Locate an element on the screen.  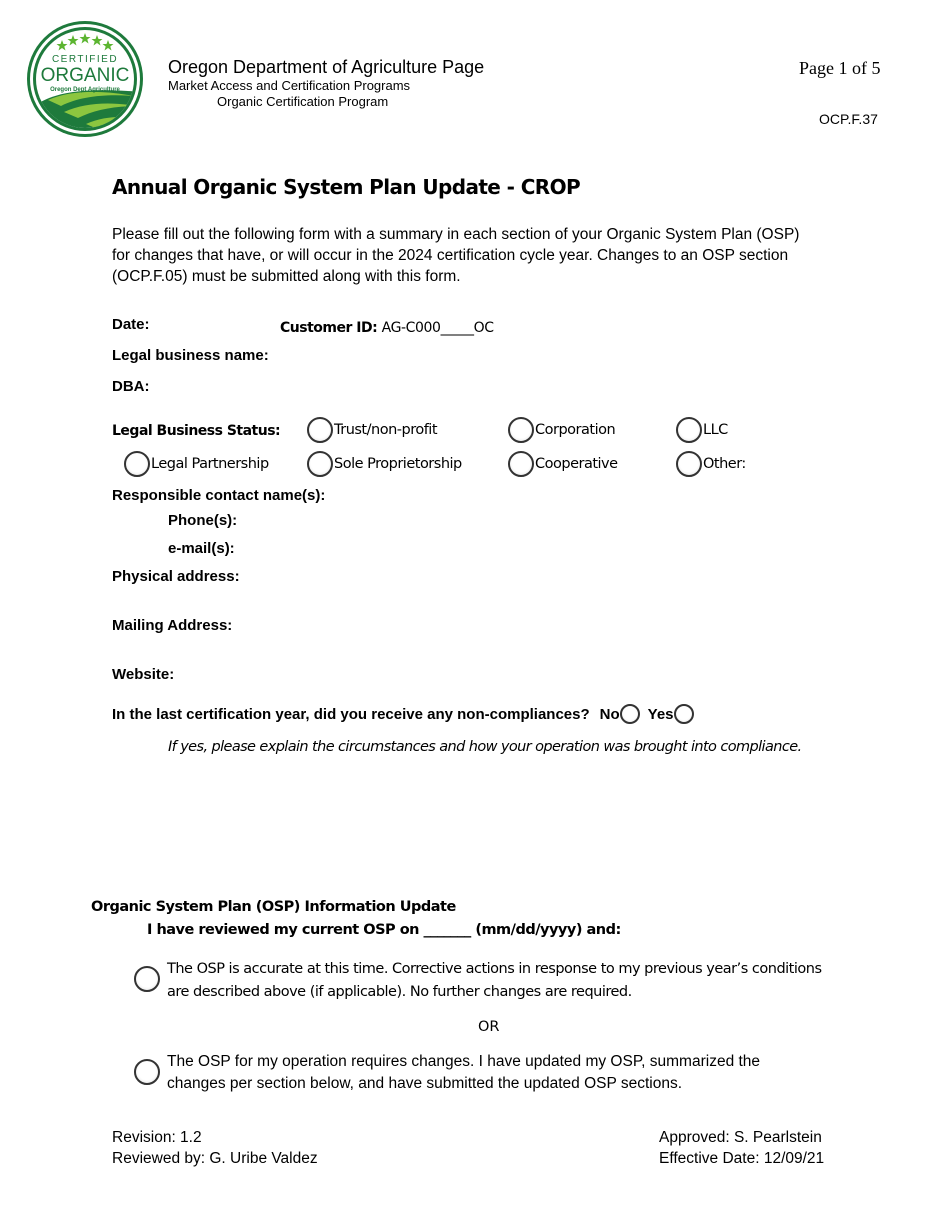
radio-sole-proprietorship is located at coordinates (320, 464).